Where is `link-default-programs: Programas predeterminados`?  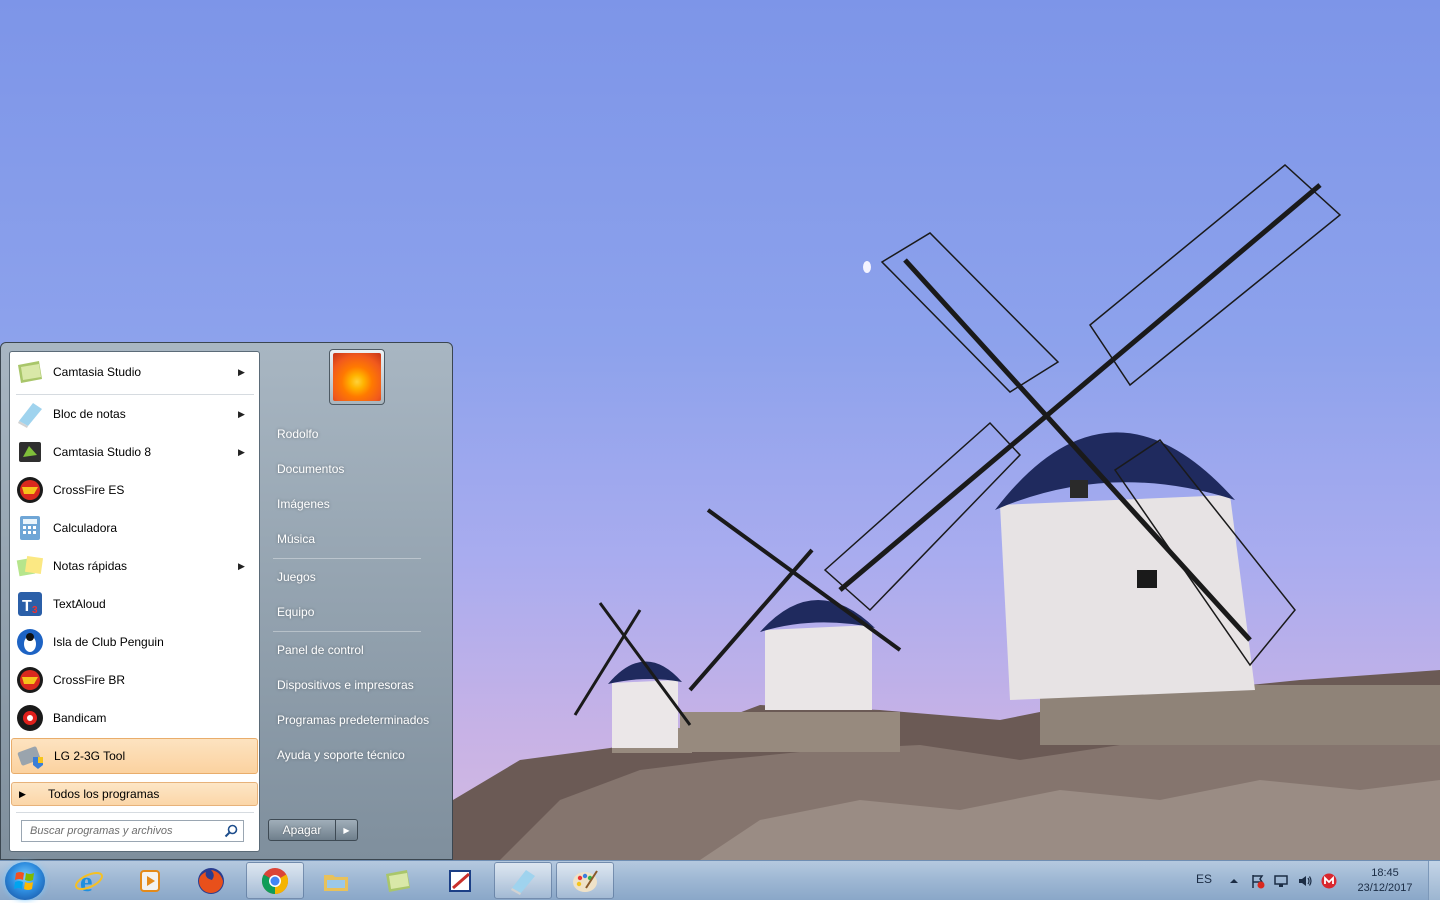 link-default-programs: Programas predeterminados is located at coordinates (363, 720).